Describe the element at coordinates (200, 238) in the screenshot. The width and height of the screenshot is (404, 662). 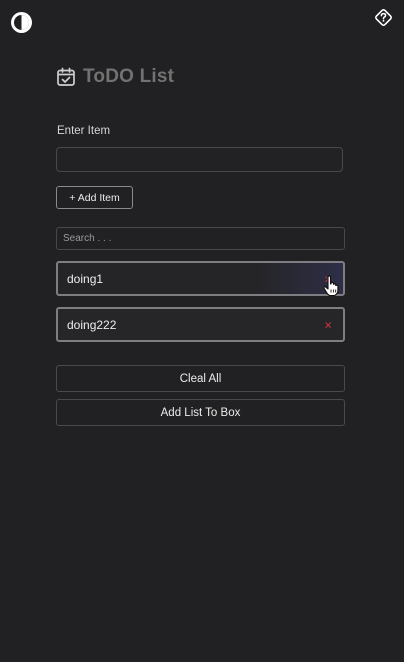
I see `search-input` at that location.